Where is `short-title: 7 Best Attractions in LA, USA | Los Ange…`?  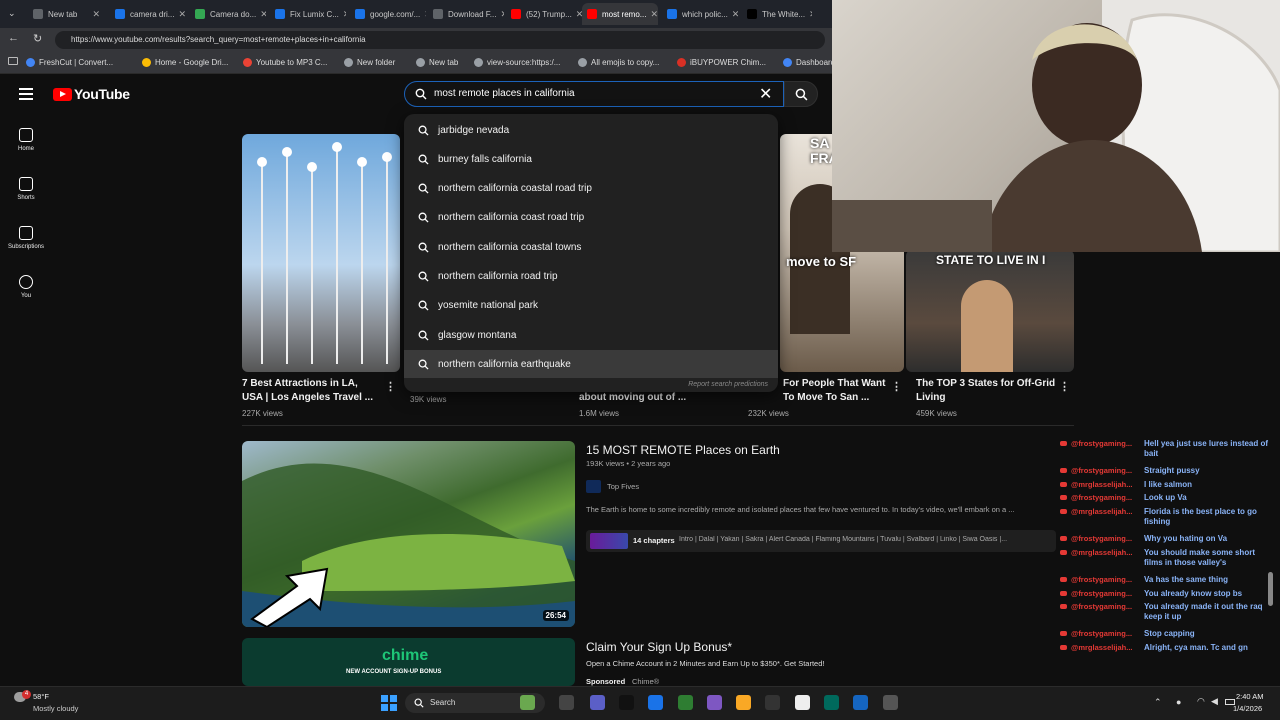
short-title: 7 Best Attractions in LA, USA | Los Ange… is located at coordinates (310, 391).